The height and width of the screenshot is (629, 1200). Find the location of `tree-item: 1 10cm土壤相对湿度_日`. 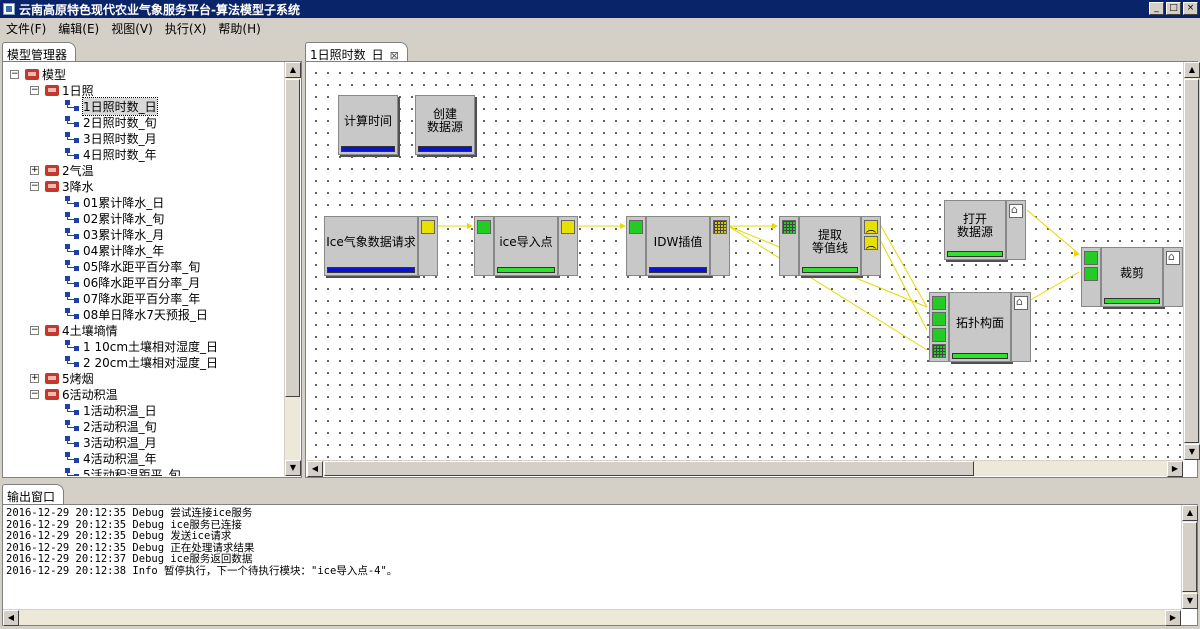

tree-item: 1 10cm土壤相对湿度_日 is located at coordinates (141, 346).